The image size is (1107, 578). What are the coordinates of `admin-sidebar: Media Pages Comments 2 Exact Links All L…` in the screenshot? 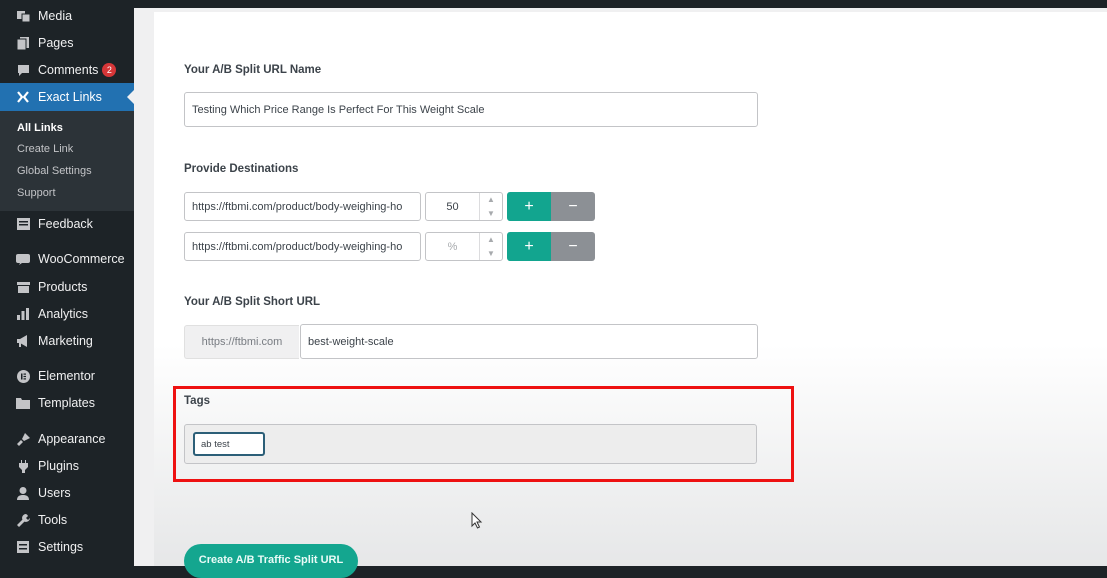 It's located at (67, 283).